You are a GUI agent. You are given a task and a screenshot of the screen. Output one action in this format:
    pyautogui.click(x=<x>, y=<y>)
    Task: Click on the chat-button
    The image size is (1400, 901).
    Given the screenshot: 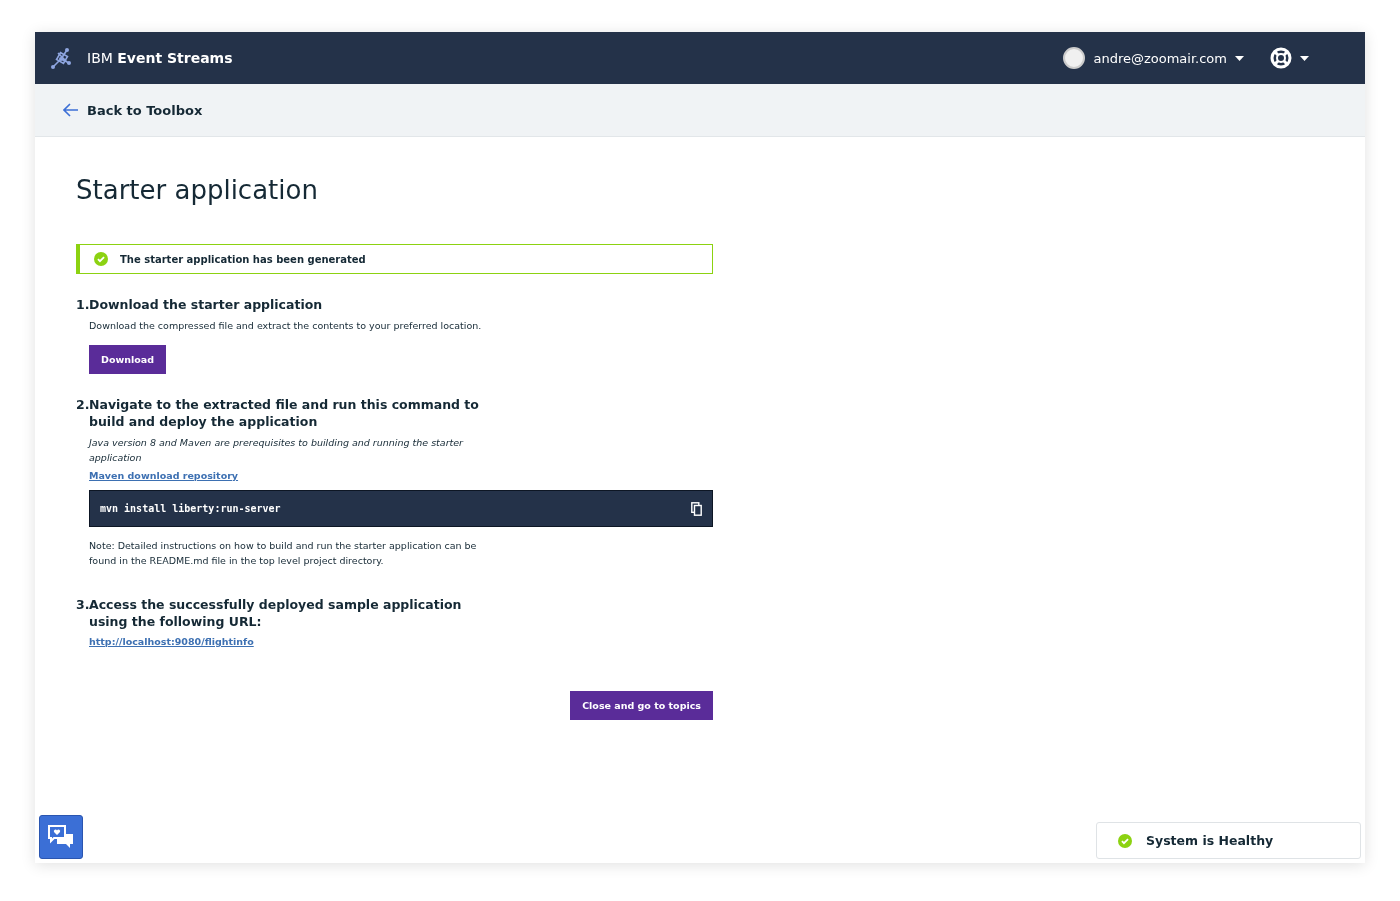 What is the action you would take?
    pyautogui.click(x=61, y=837)
    